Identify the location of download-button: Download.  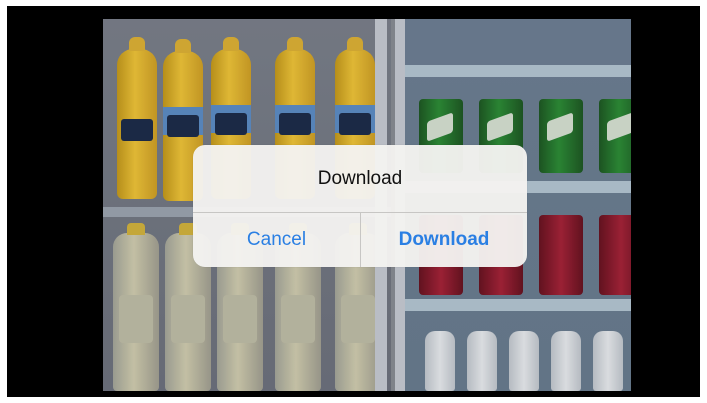
(444, 240).